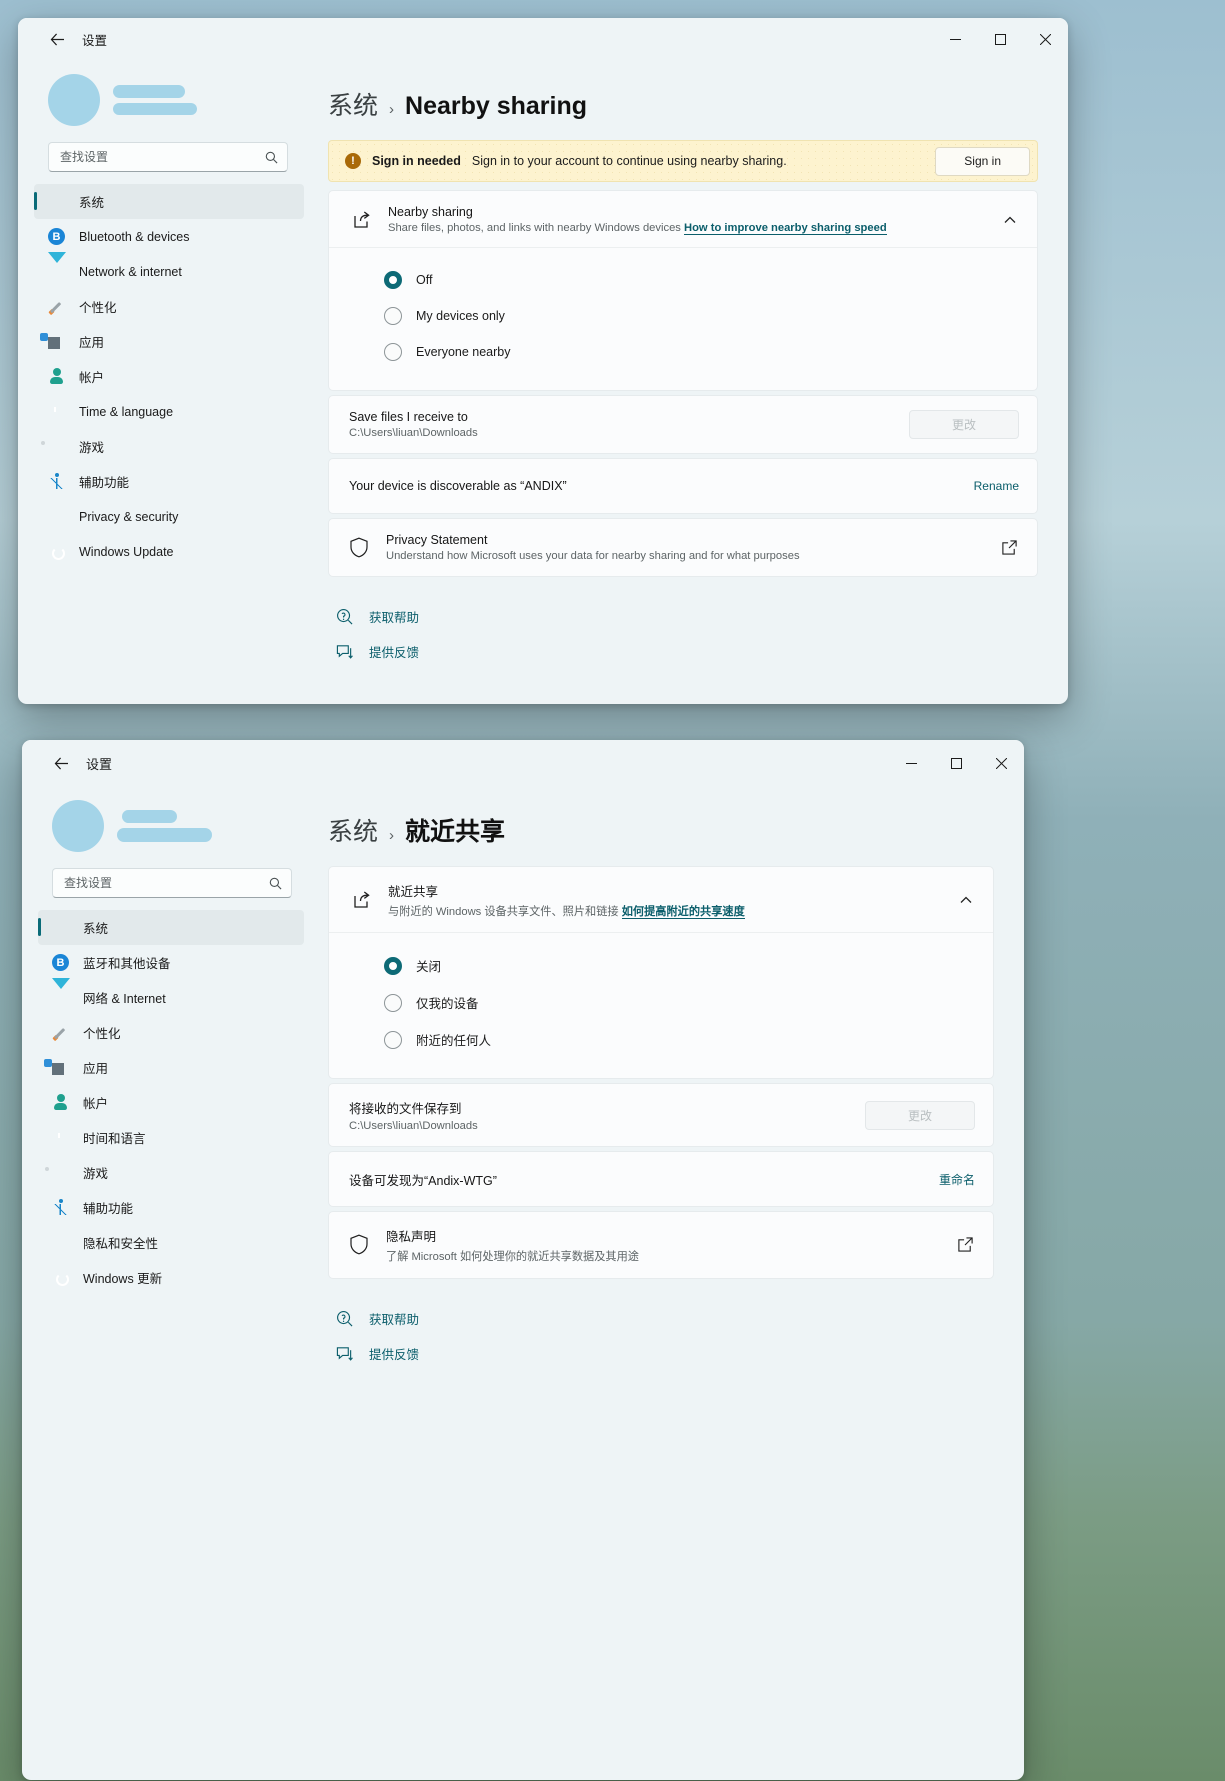 The width and height of the screenshot is (1225, 1781). What do you see at coordinates (496, 106) in the screenshot?
I see `page-title: Nearby sharing` at bounding box center [496, 106].